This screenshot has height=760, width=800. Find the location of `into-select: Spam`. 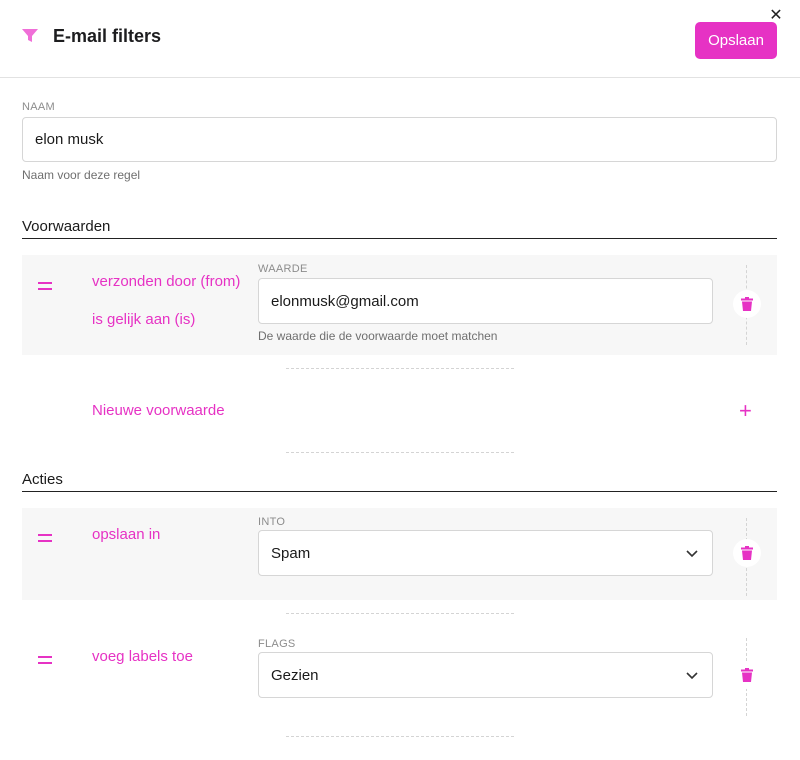

into-select: Spam is located at coordinates (485, 553).